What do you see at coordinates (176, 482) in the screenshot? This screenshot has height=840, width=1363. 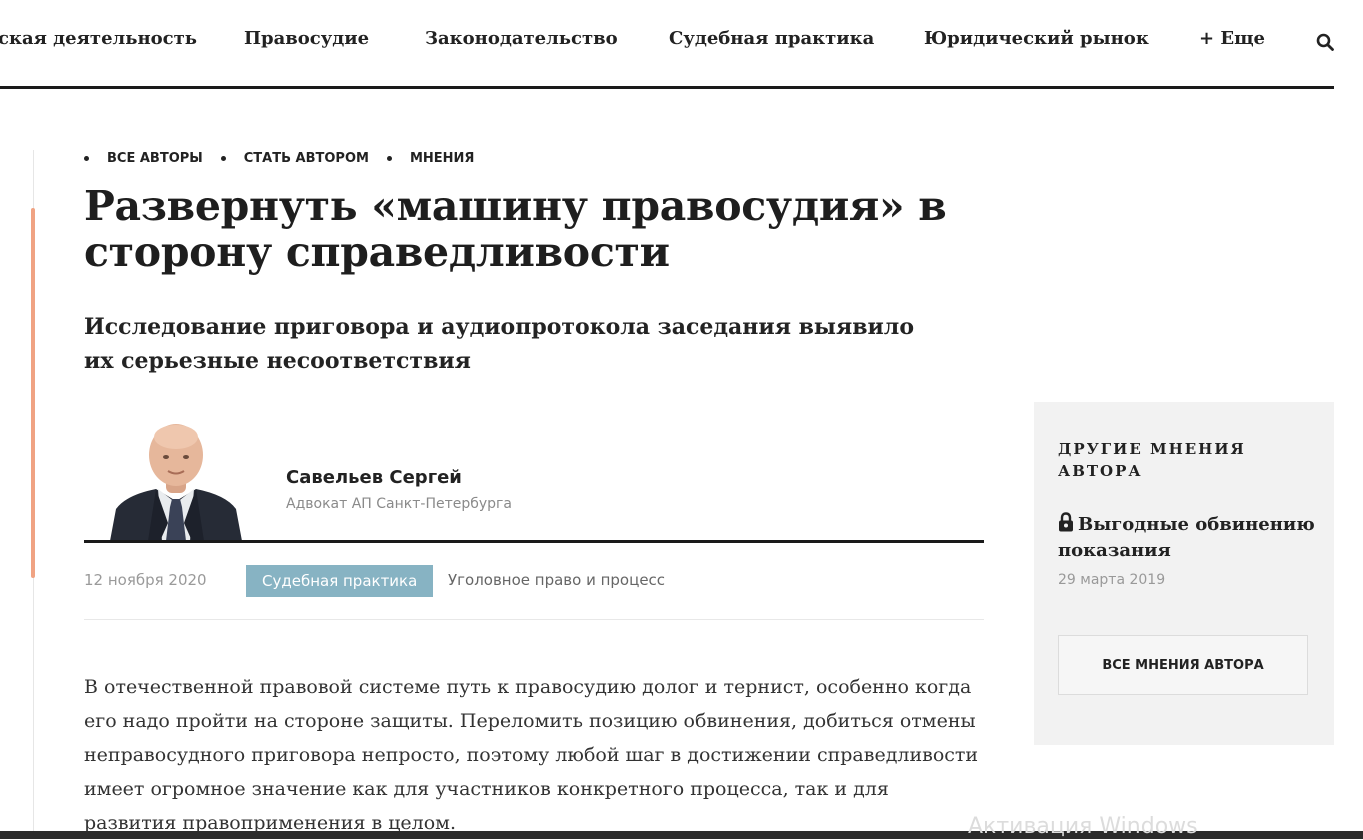 I see `author-avatar` at bounding box center [176, 482].